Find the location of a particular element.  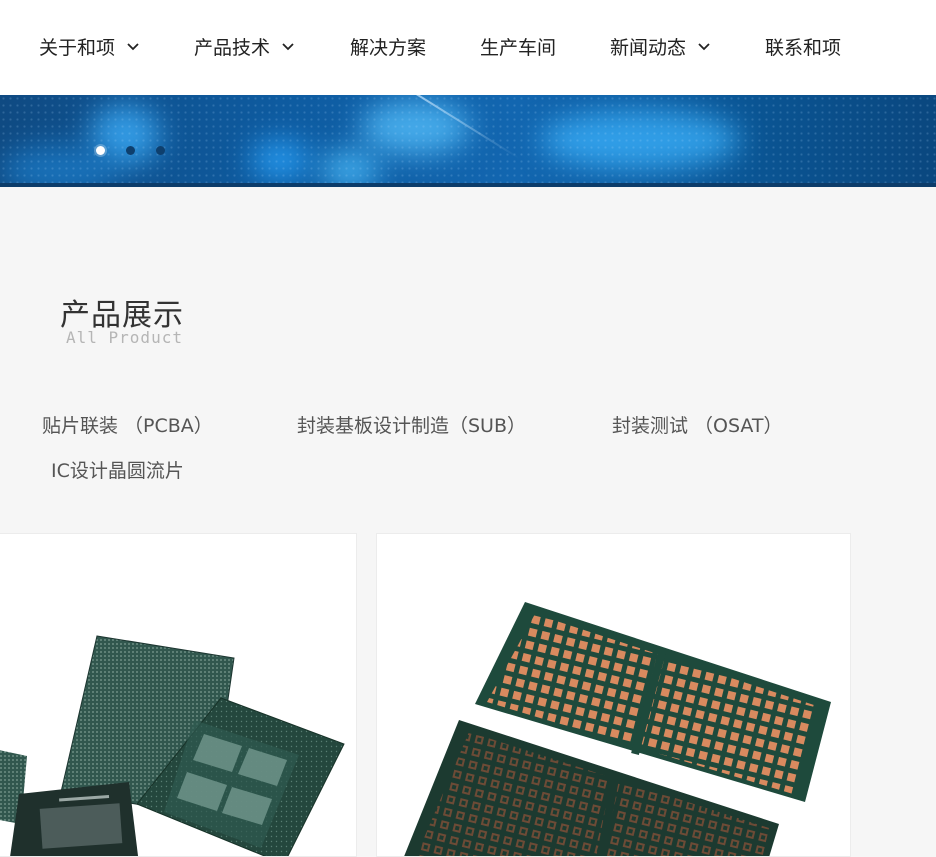

slider-dots is located at coordinates (130, 150).